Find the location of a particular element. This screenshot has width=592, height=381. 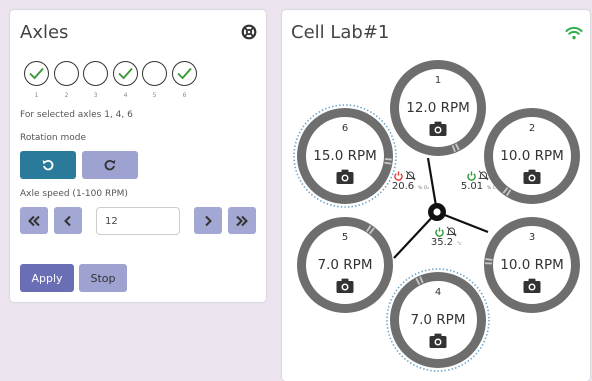

sensor-readout: 35.2 °c is located at coordinates (446, 237).